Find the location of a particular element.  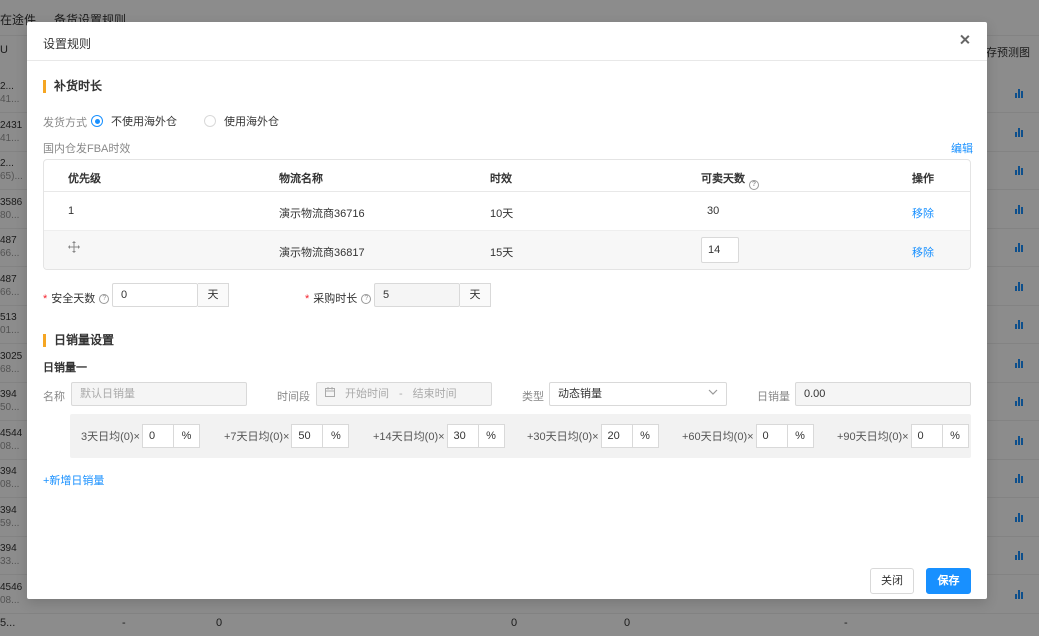

table-row: 1 演示物流商36716 10天 30 移除 is located at coordinates (507, 211).